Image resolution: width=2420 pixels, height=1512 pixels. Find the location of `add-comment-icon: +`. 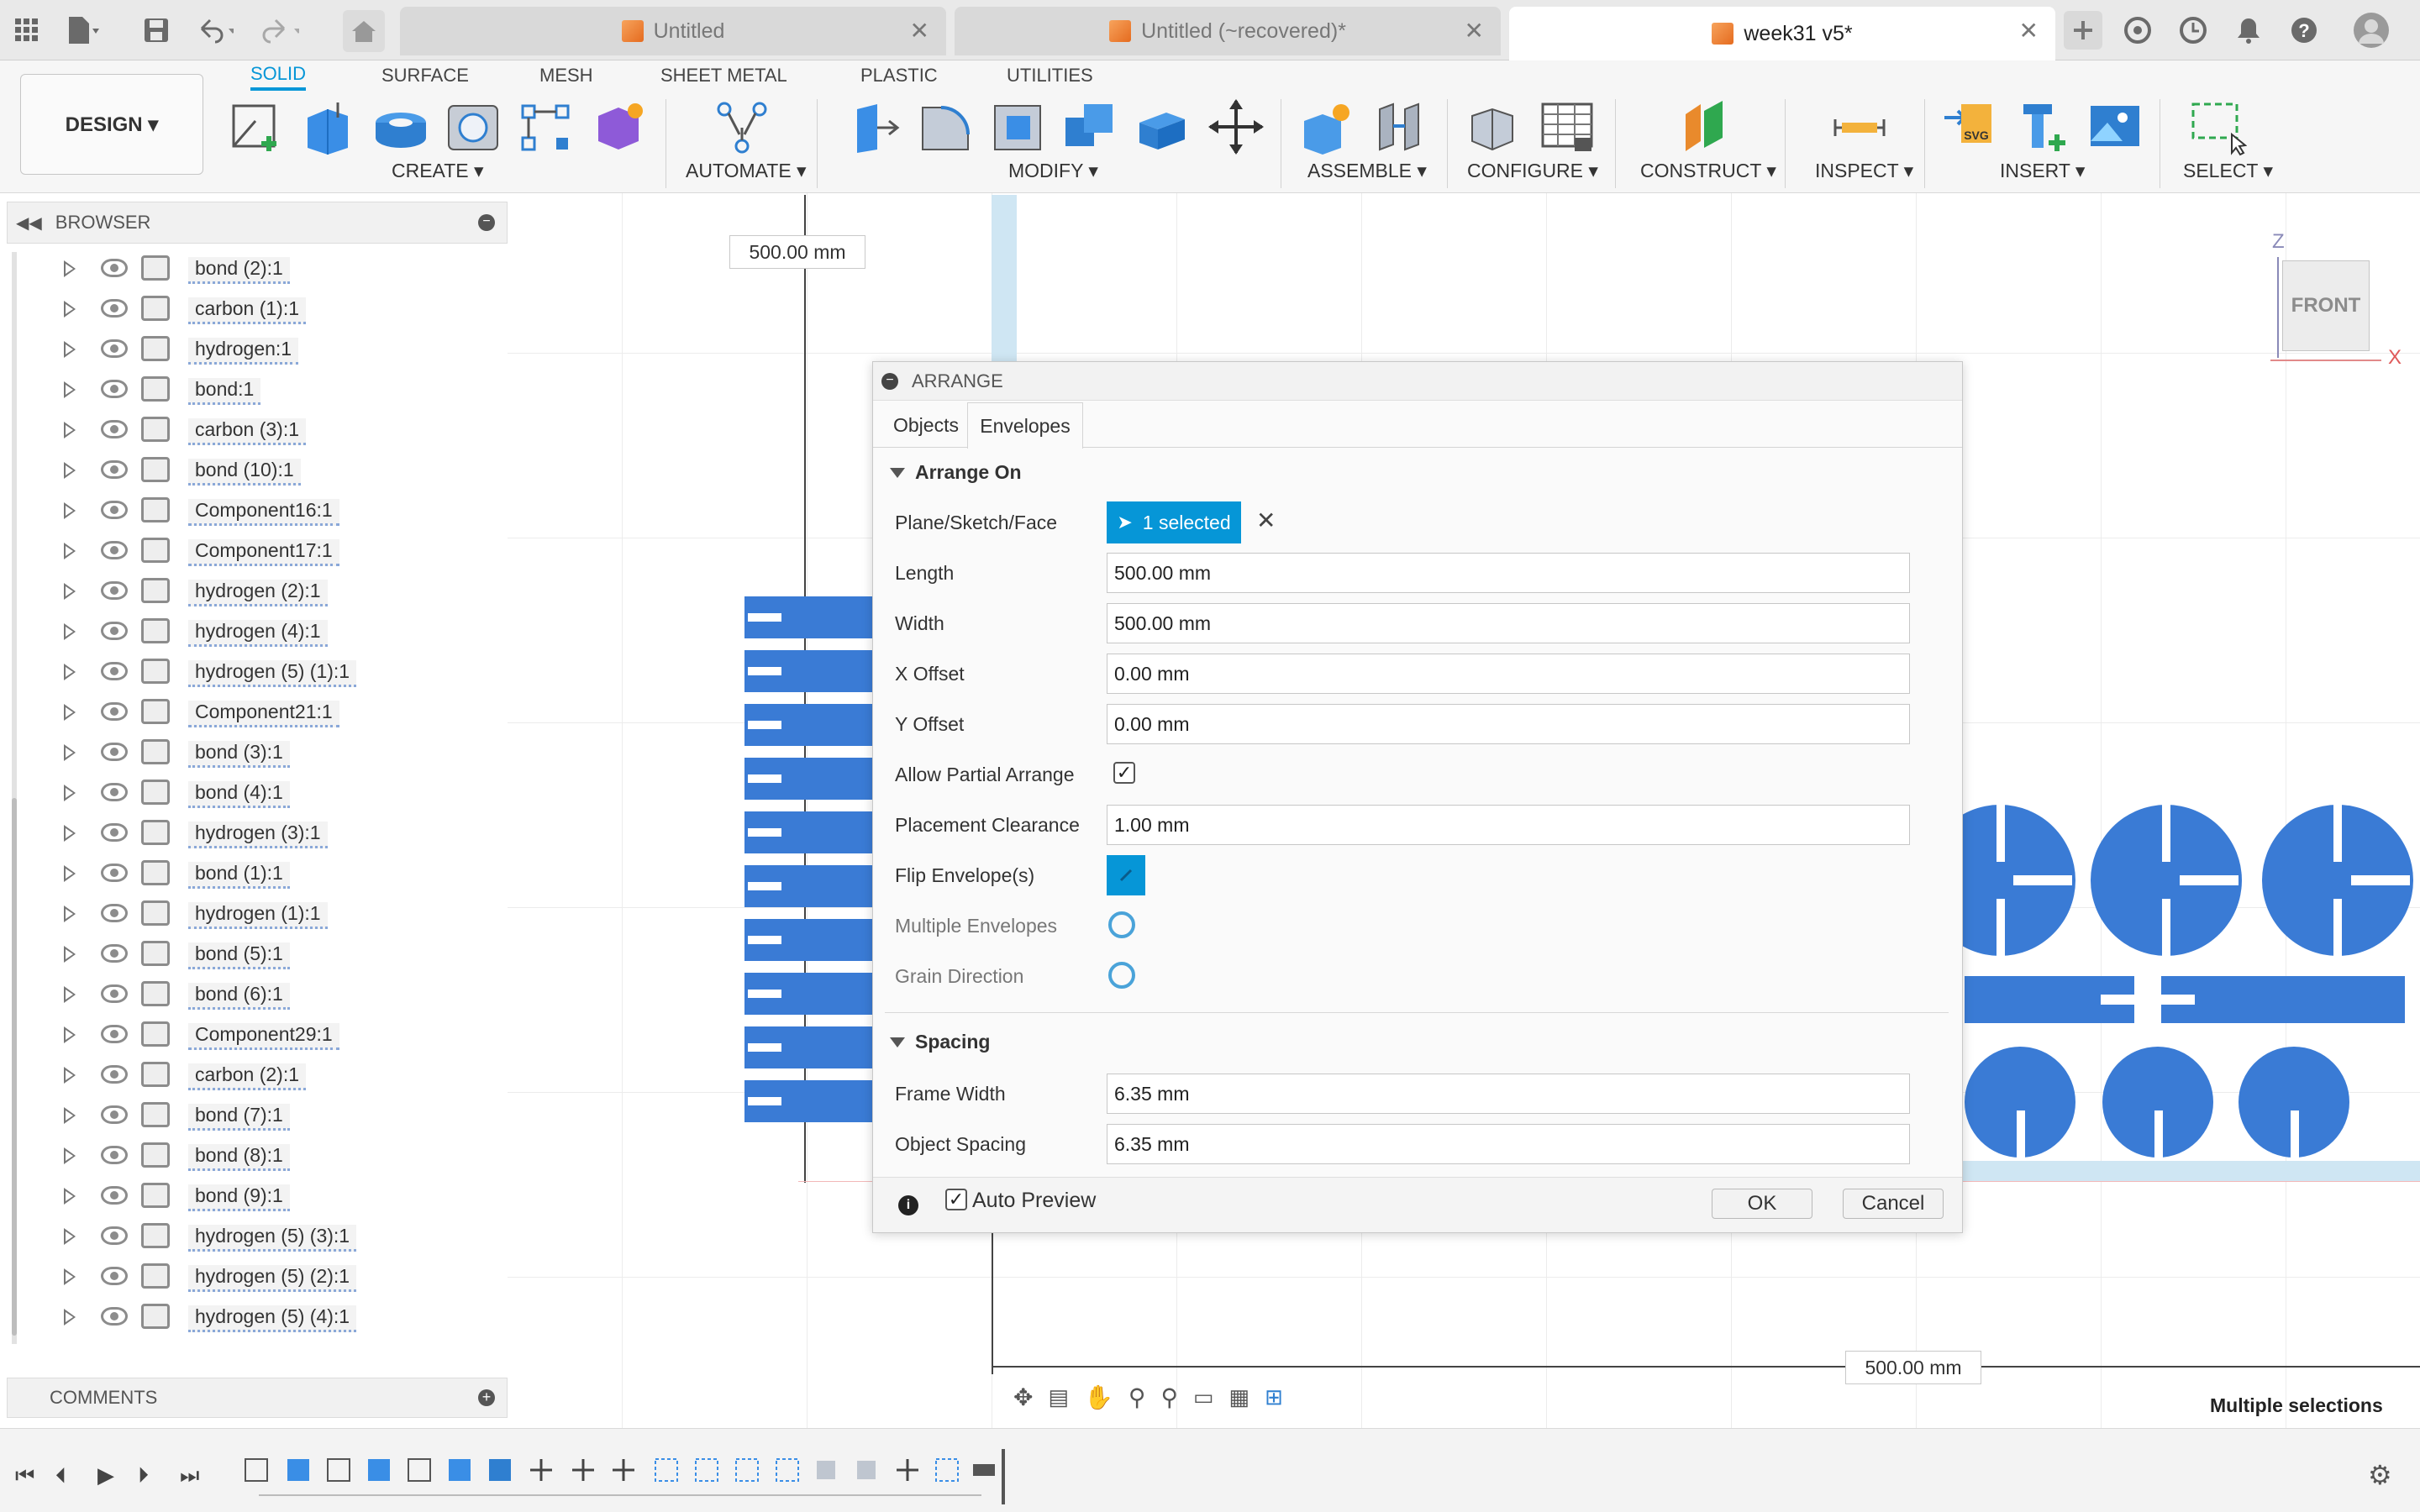

add-comment-icon: + is located at coordinates (486, 1397).